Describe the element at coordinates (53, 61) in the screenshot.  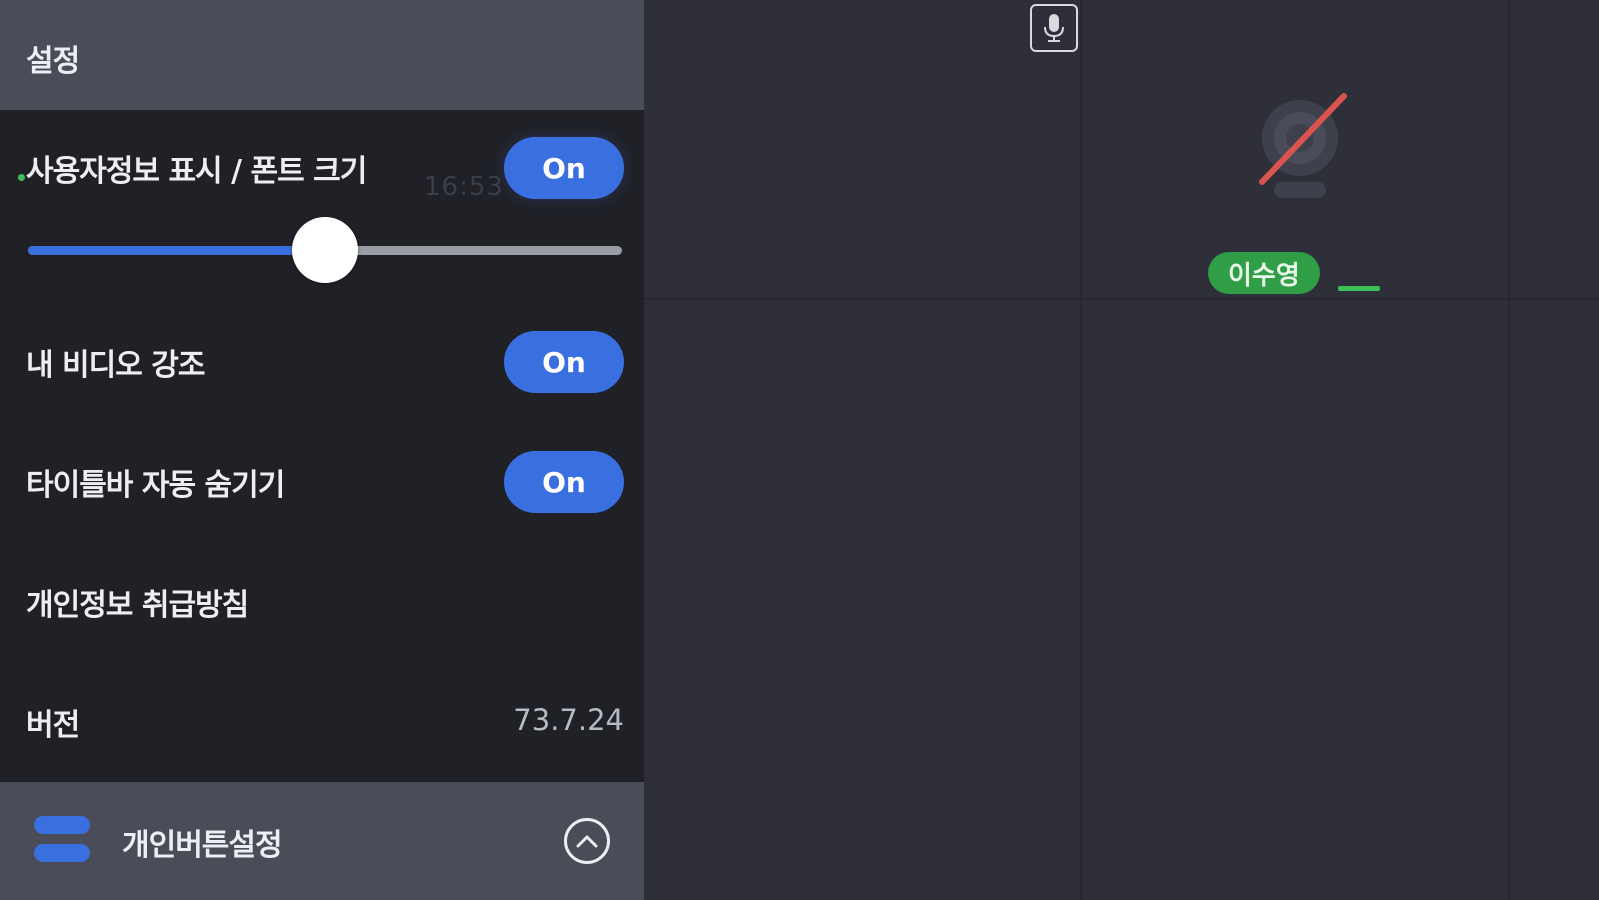
I see `panel-title: 설정` at that location.